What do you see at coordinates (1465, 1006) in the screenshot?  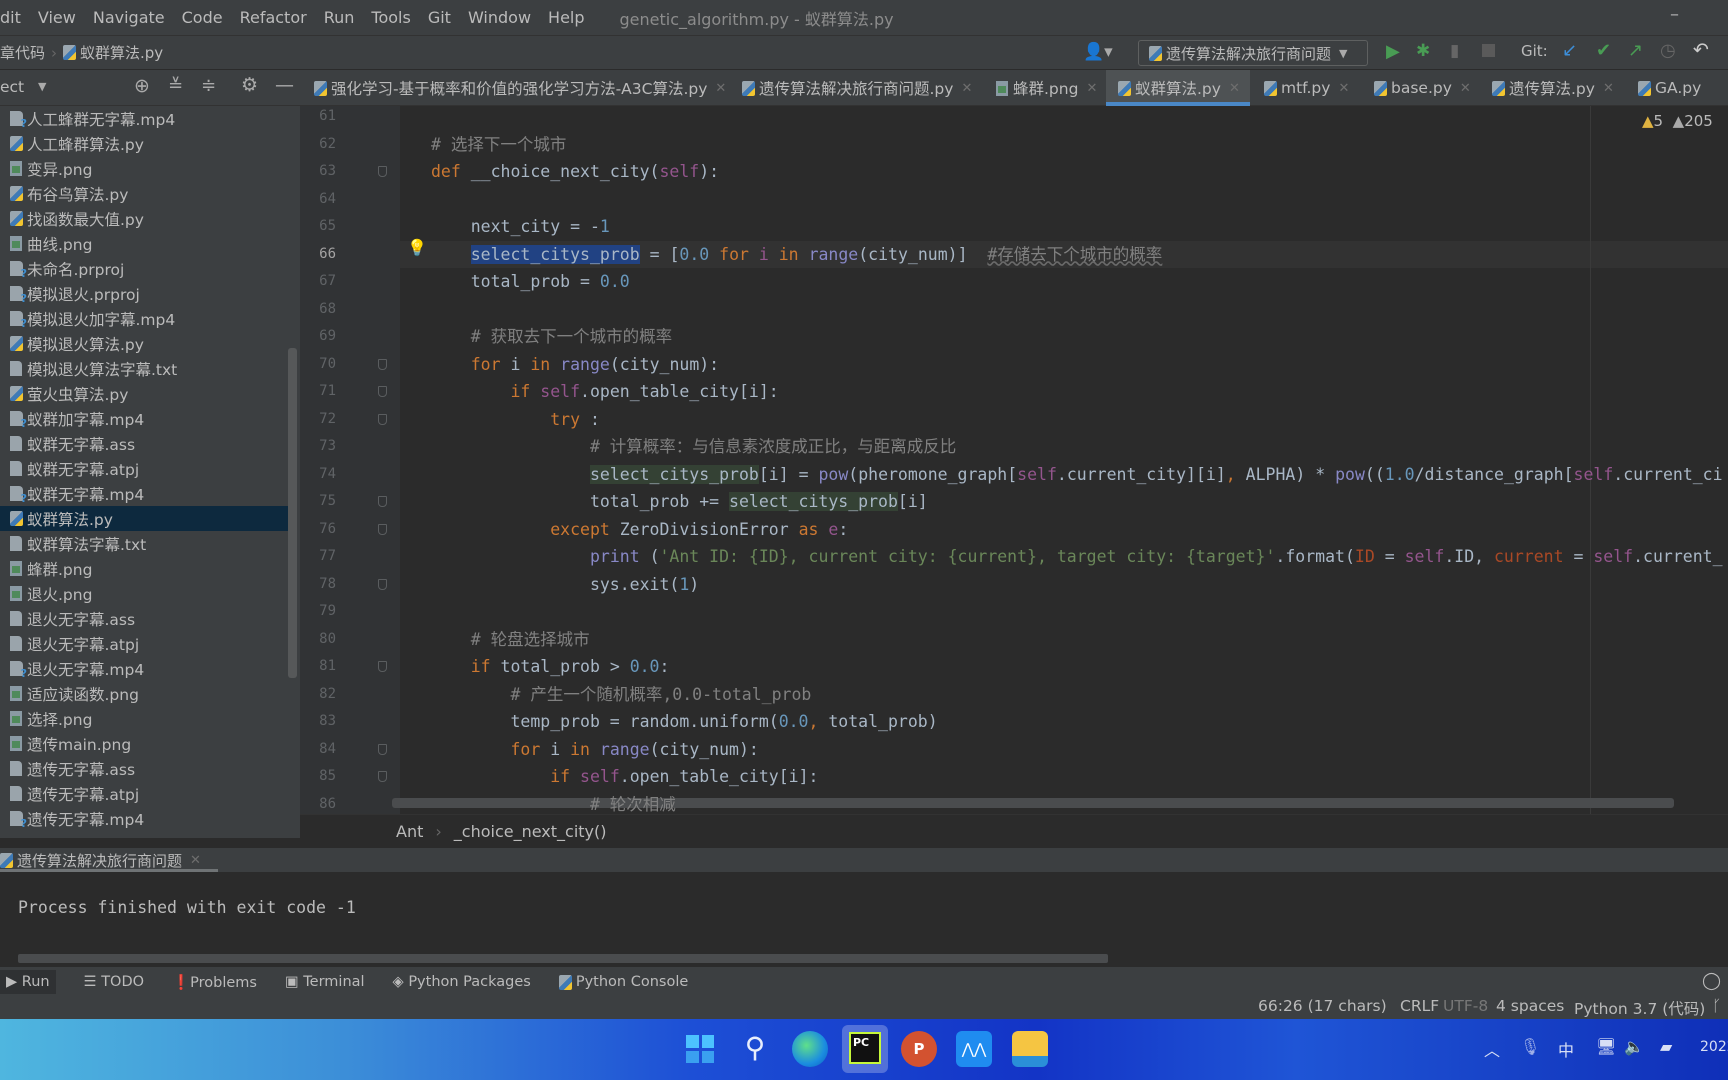 I see `file-encoding: UTF-8` at bounding box center [1465, 1006].